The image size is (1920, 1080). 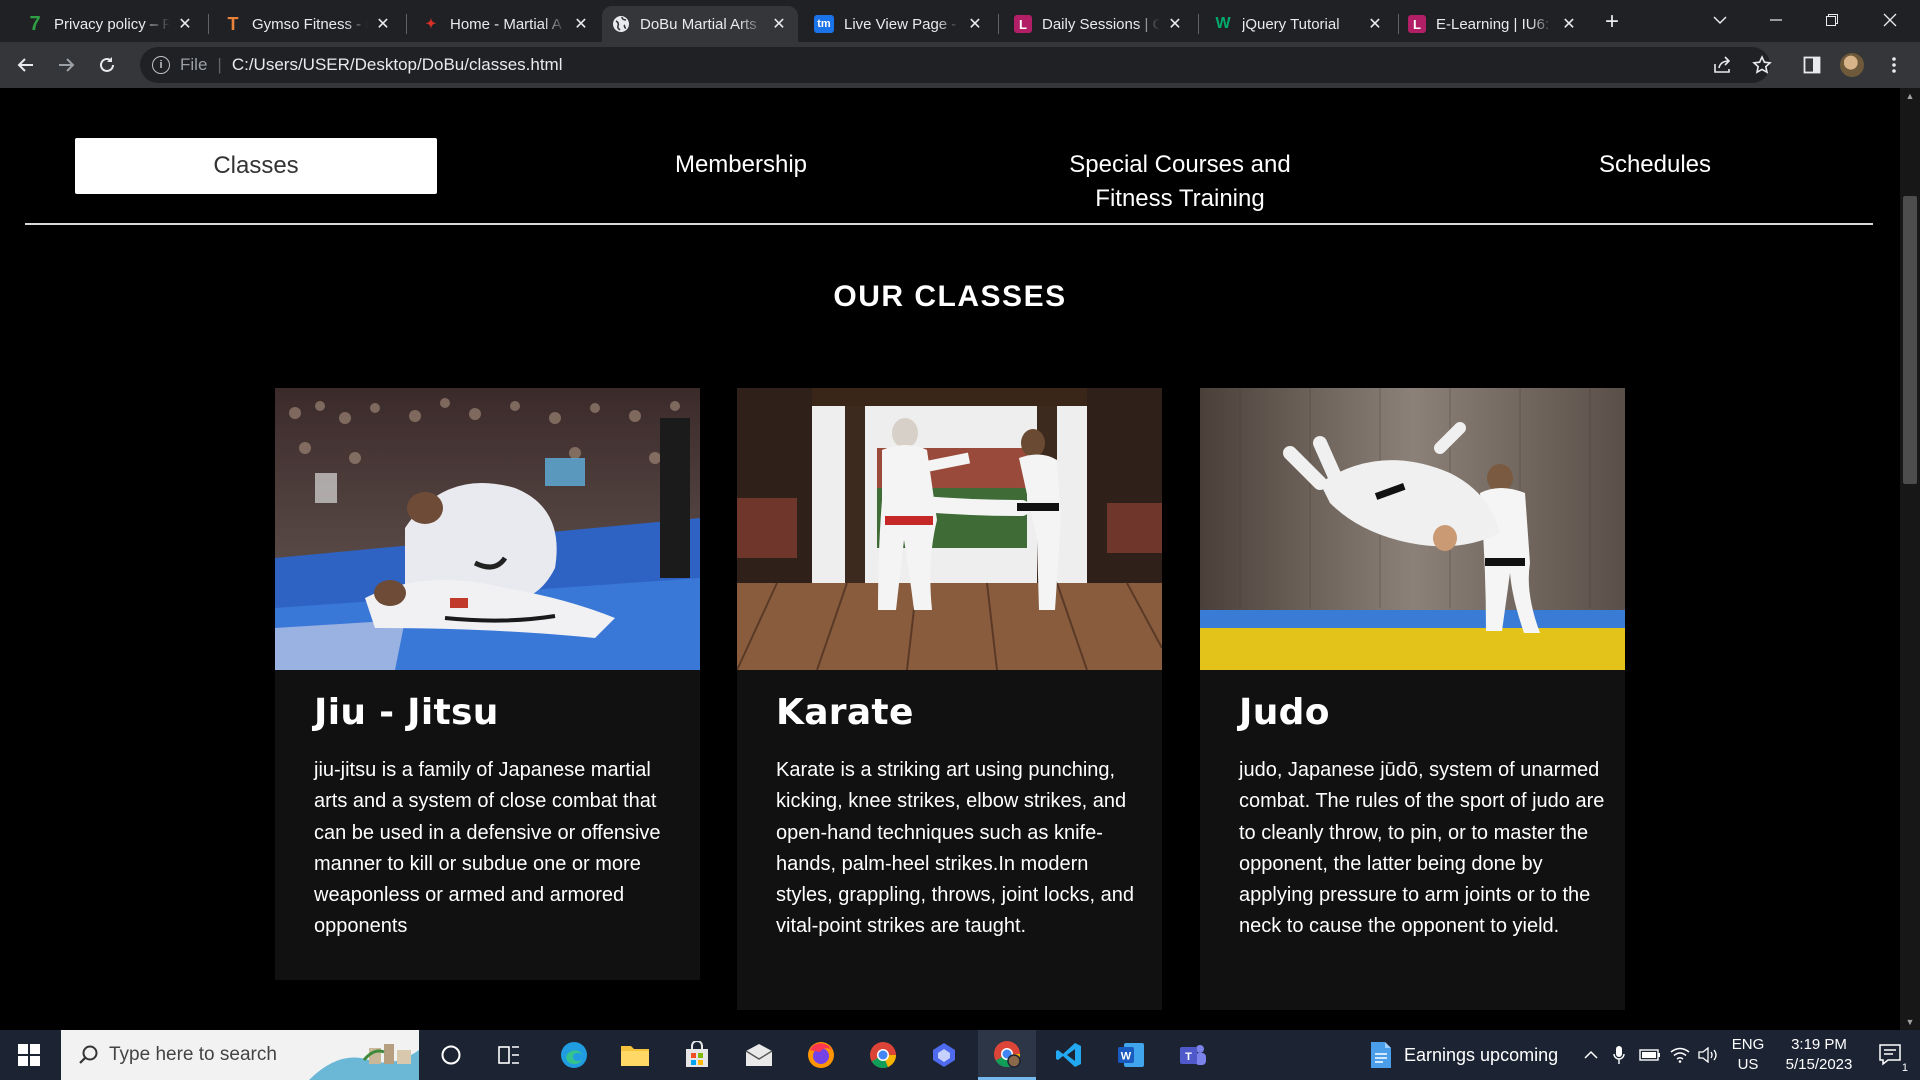 What do you see at coordinates (506, 24) in the screenshot?
I see `browser-tab: ✦ Home - Martial A ✕` at bounding box center [506, 24].